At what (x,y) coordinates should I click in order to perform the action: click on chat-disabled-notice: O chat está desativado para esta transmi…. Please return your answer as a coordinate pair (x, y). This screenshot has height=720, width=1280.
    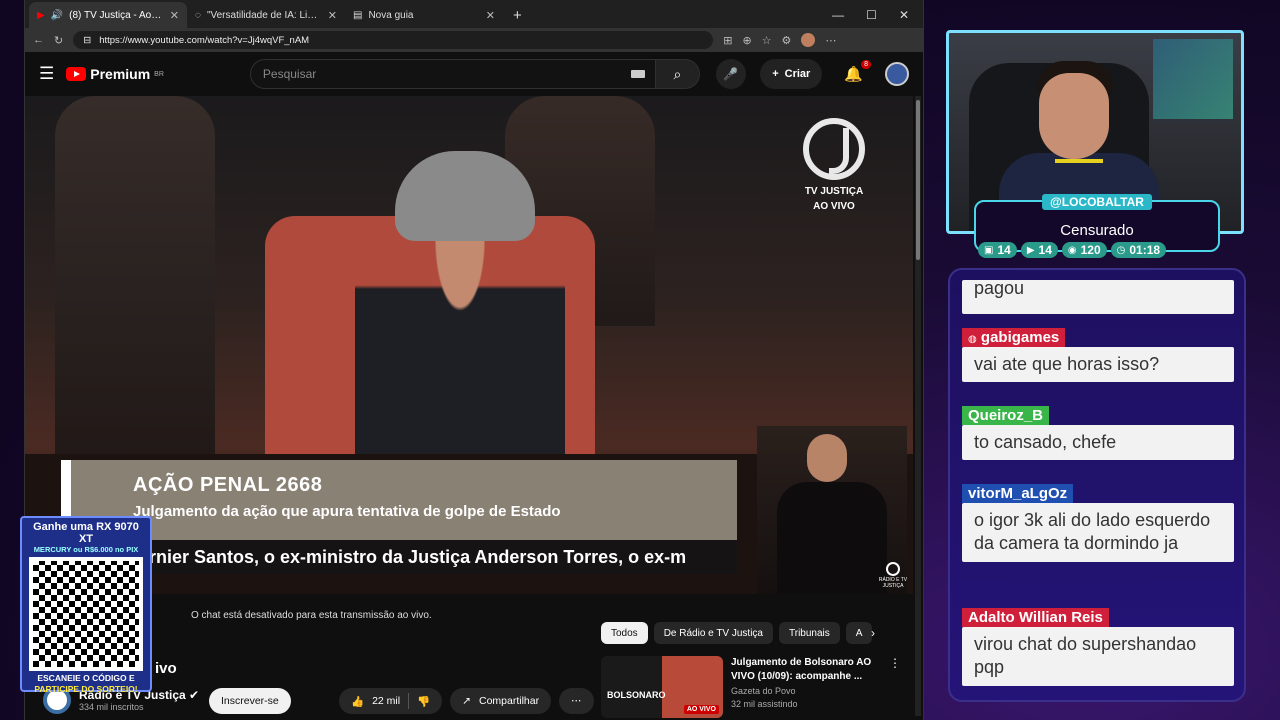
    Looking at the image, I should click on (311, 615).